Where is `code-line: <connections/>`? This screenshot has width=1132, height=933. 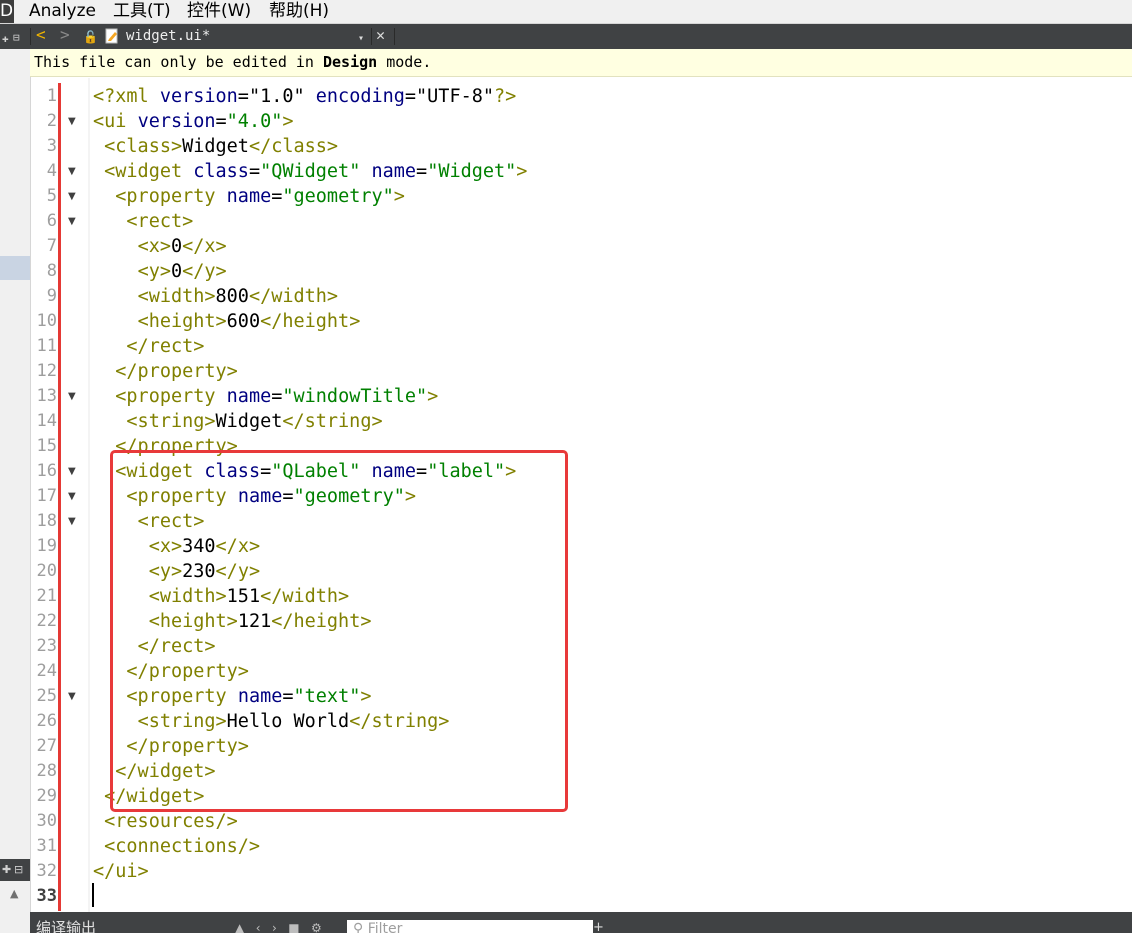
code-line: <connections/> is located at coordinates (176, 846).